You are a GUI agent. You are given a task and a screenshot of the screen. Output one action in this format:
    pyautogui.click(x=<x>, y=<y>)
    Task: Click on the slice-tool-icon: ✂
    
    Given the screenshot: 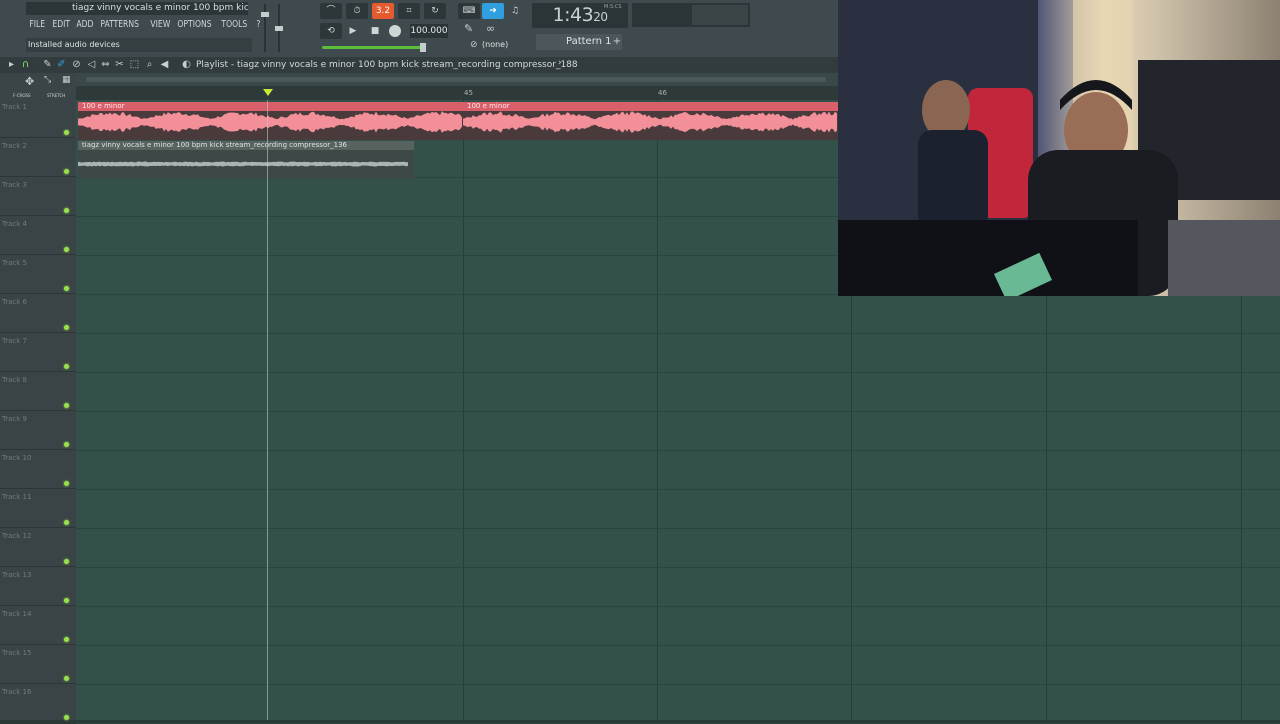 What is the action you would take?
    pyautogui.click(x=119, y=64)
    